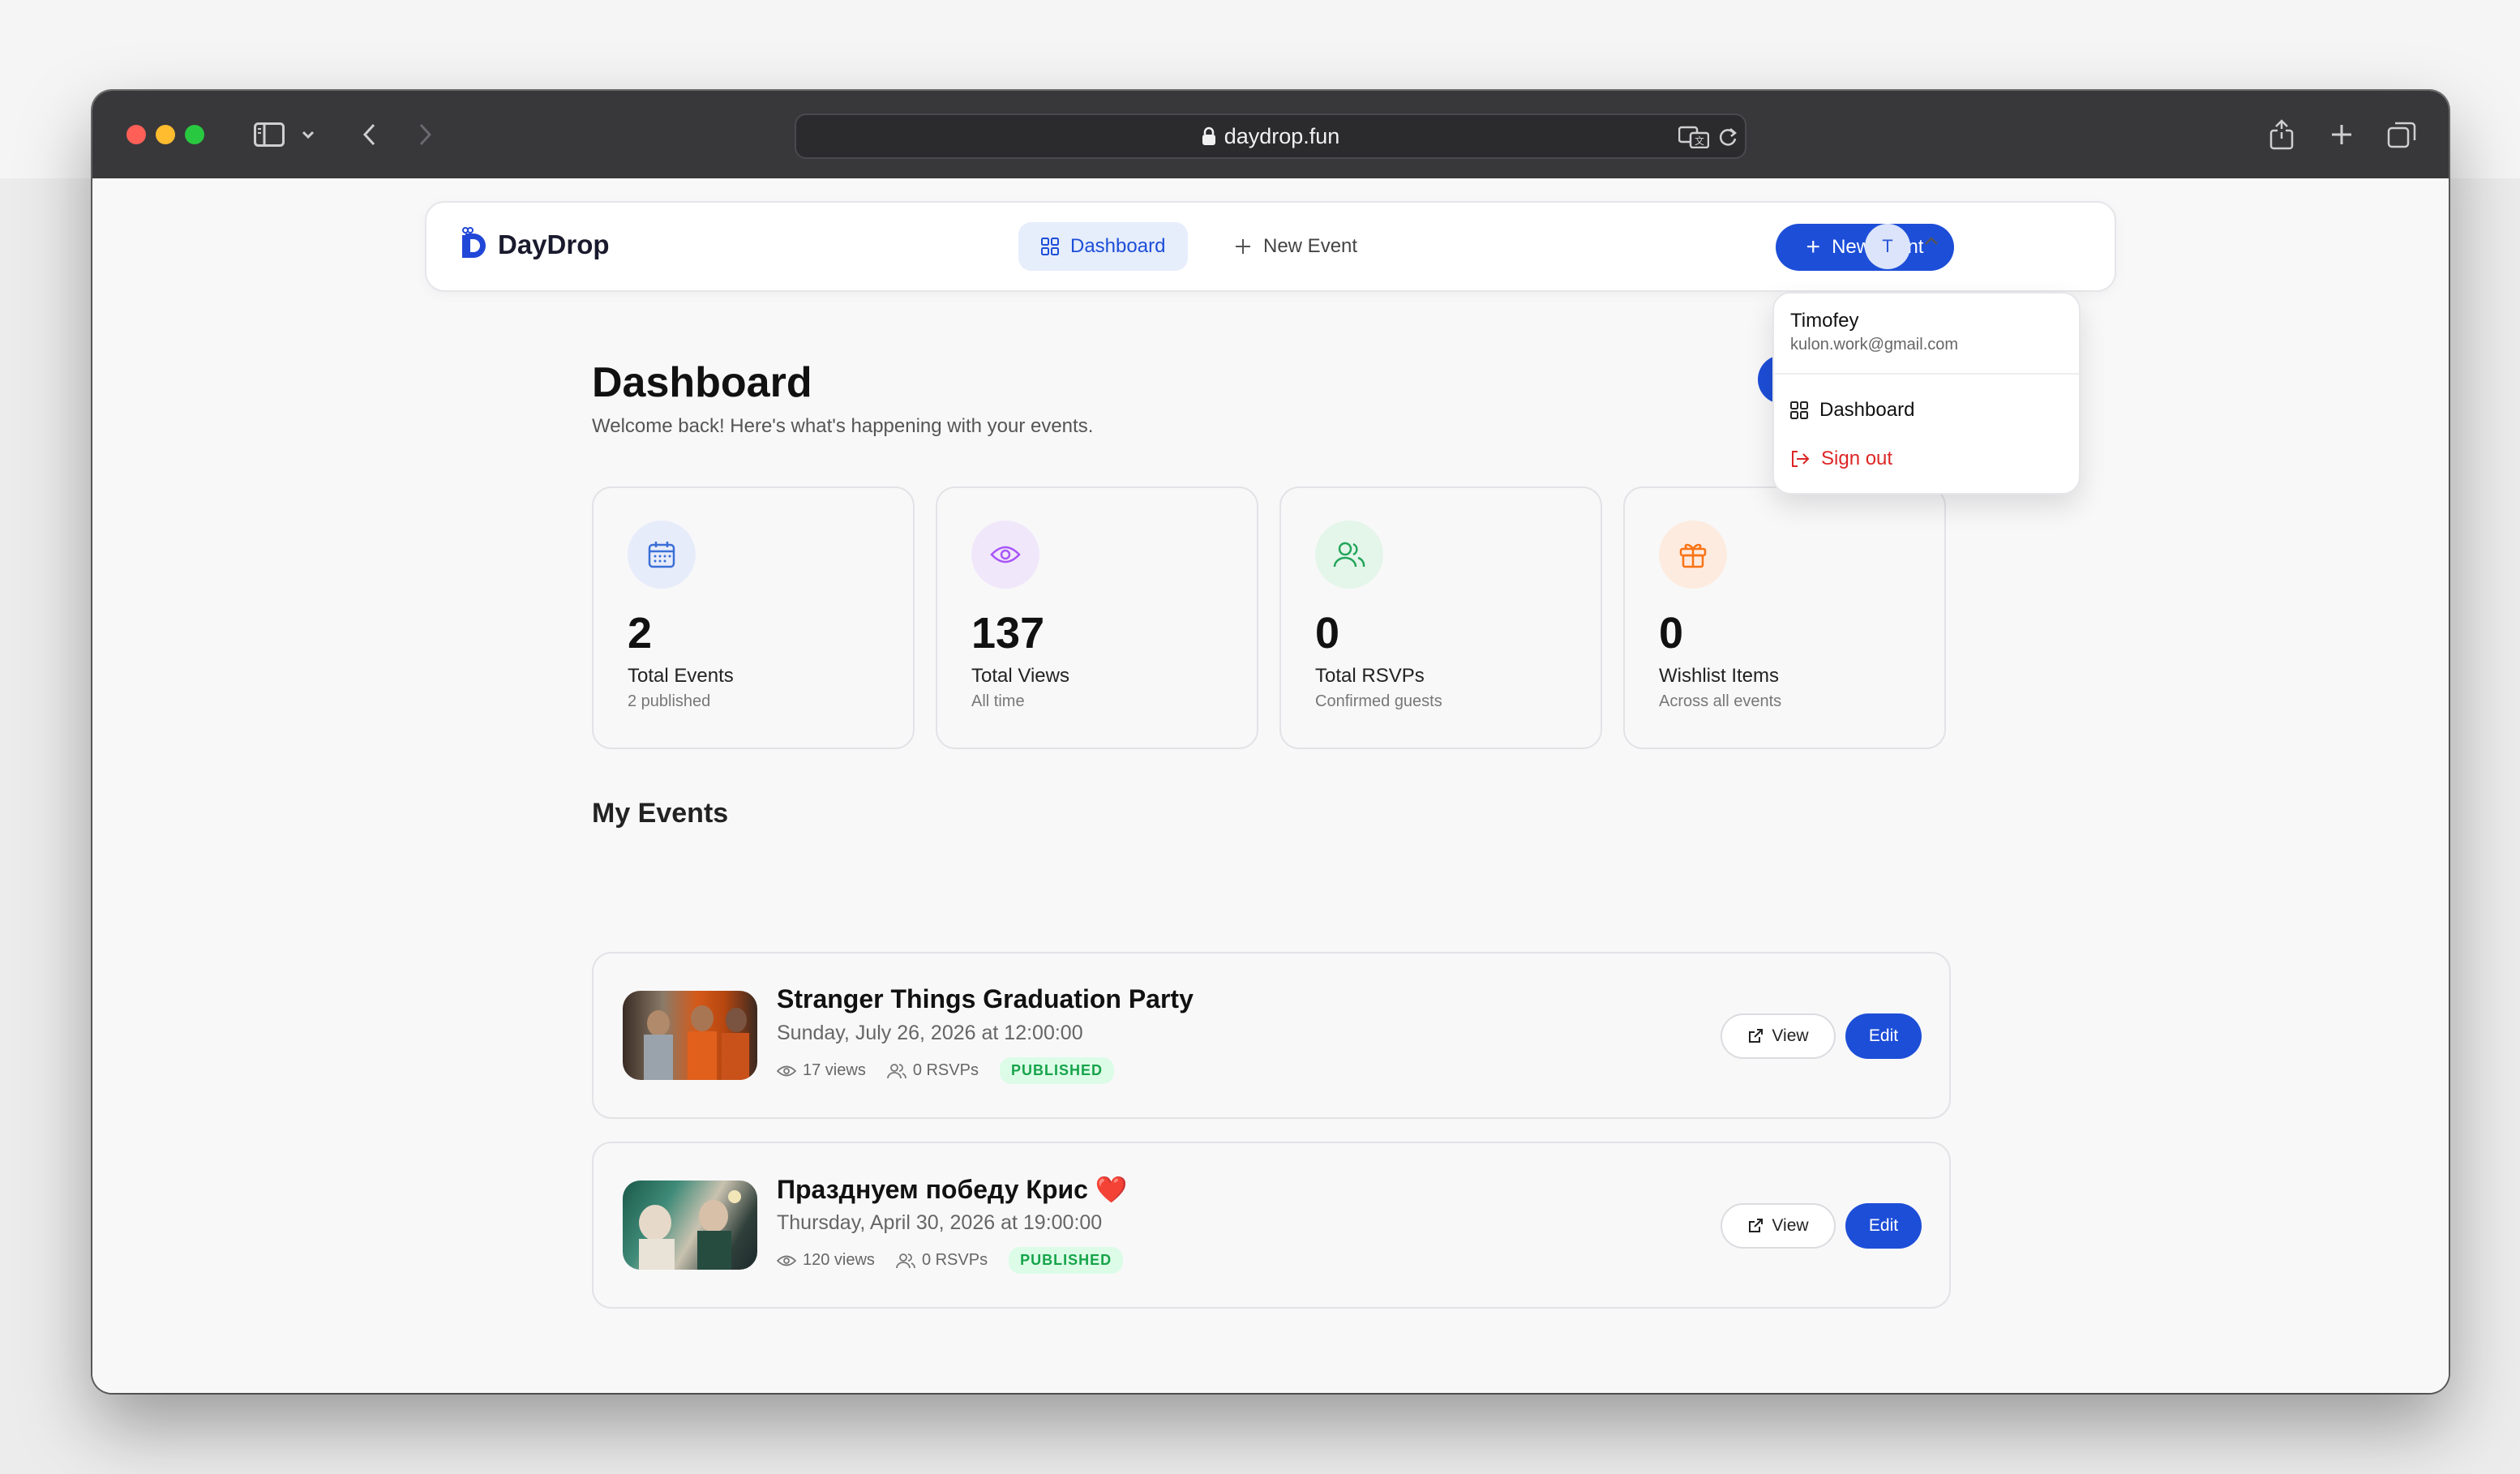 This screenshot has width=2520, height=1474. What do you see at coordinates (474, 242) in the screenshot?
I see `logo-icon` at bounding box center [474, 242].